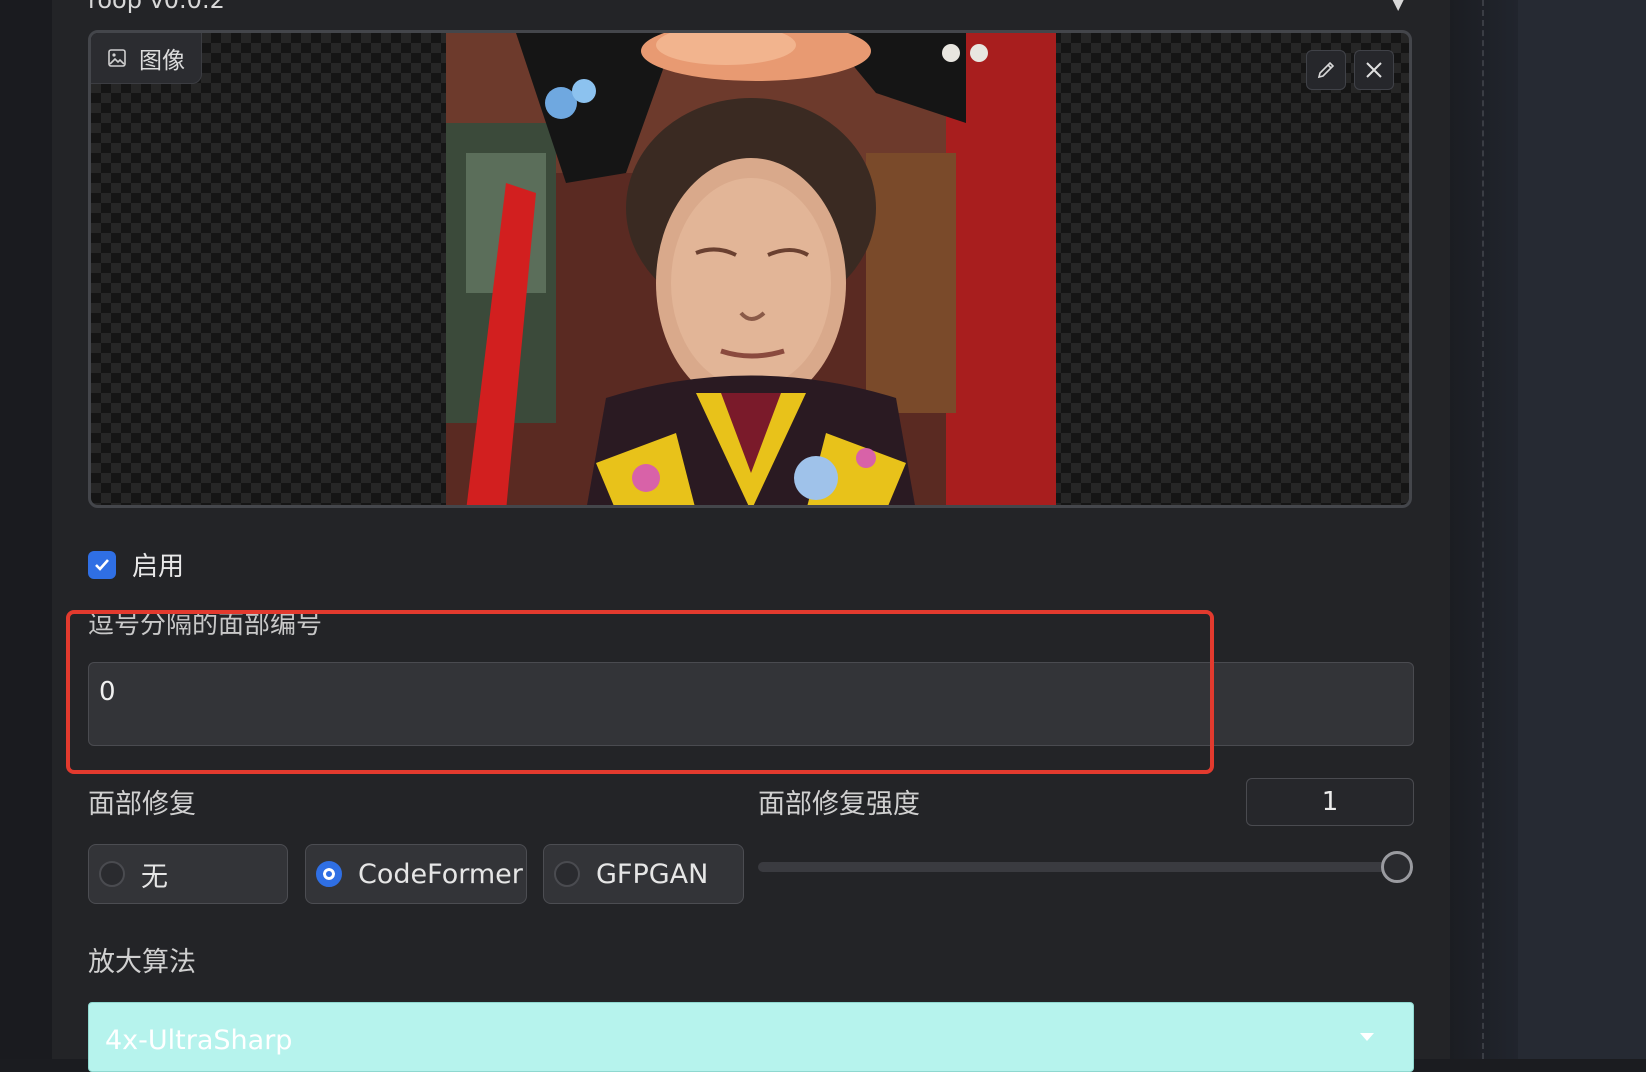 Image resolution: width=1646 pixels, height=1072 pixels. I want to click on accordion-title: roop v0.0.2, so click(156, 7).